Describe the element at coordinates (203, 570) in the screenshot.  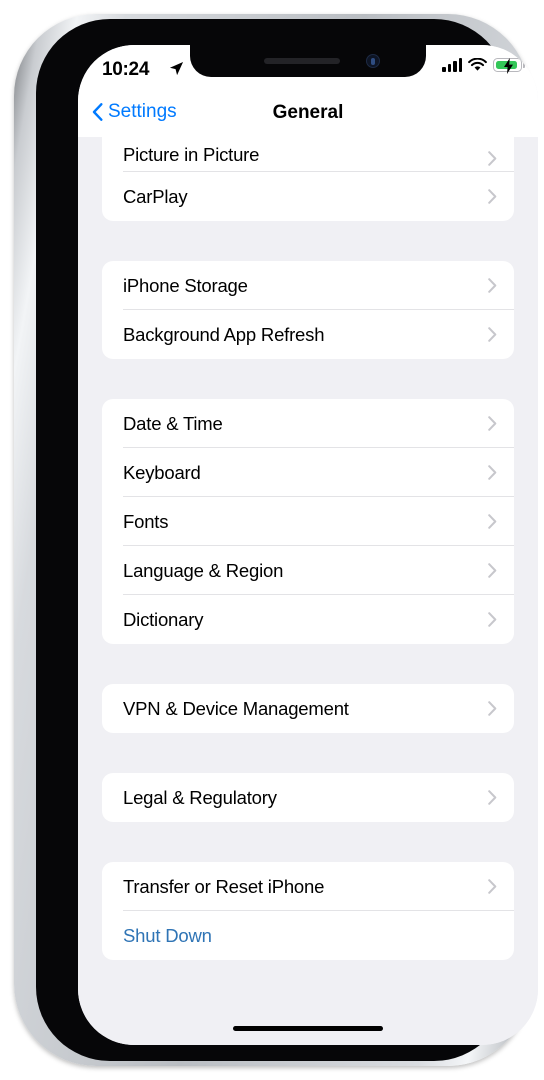
I see `settings-row-label: Language & Region` at that location.